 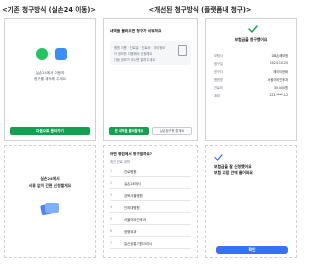 I want to click on list-item-number: 6, so click(x=111, y=231).